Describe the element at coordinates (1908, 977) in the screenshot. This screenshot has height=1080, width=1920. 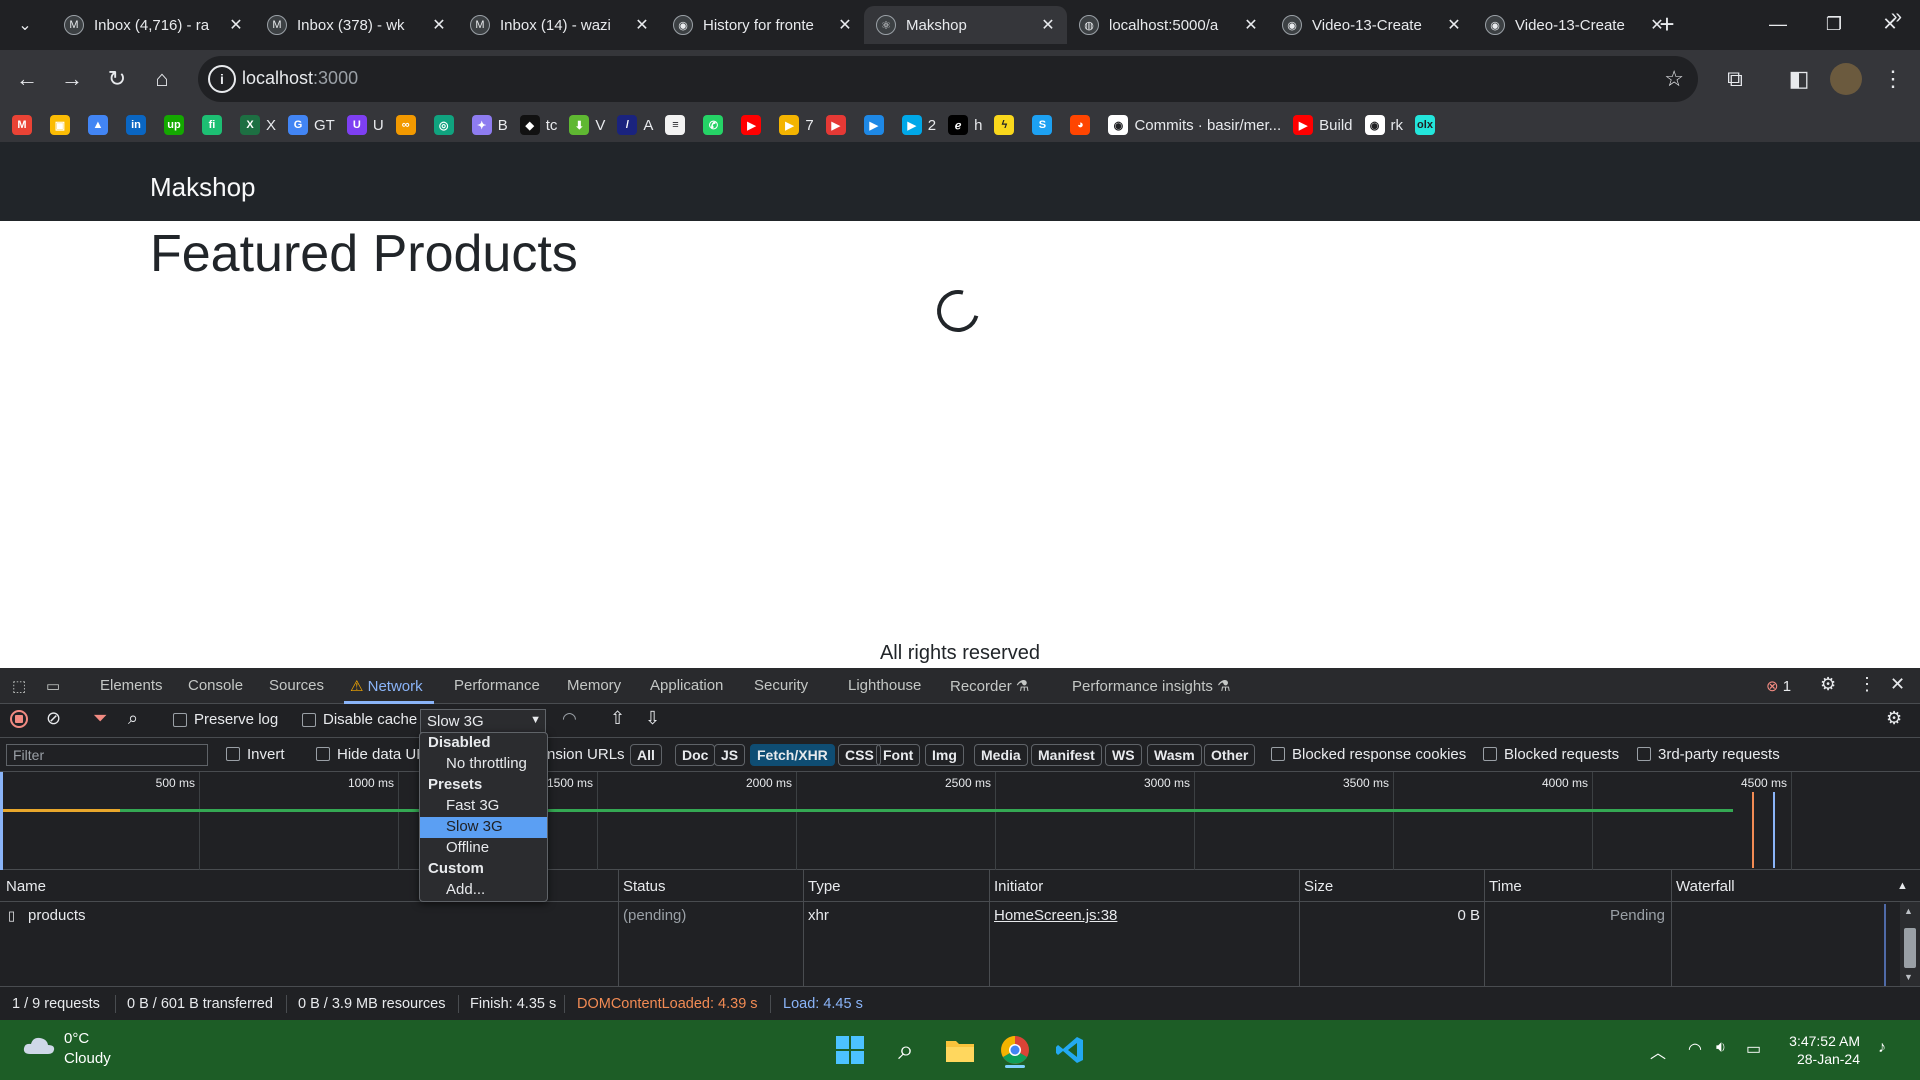
I see `scroll-down-icon: ▼` at that location.